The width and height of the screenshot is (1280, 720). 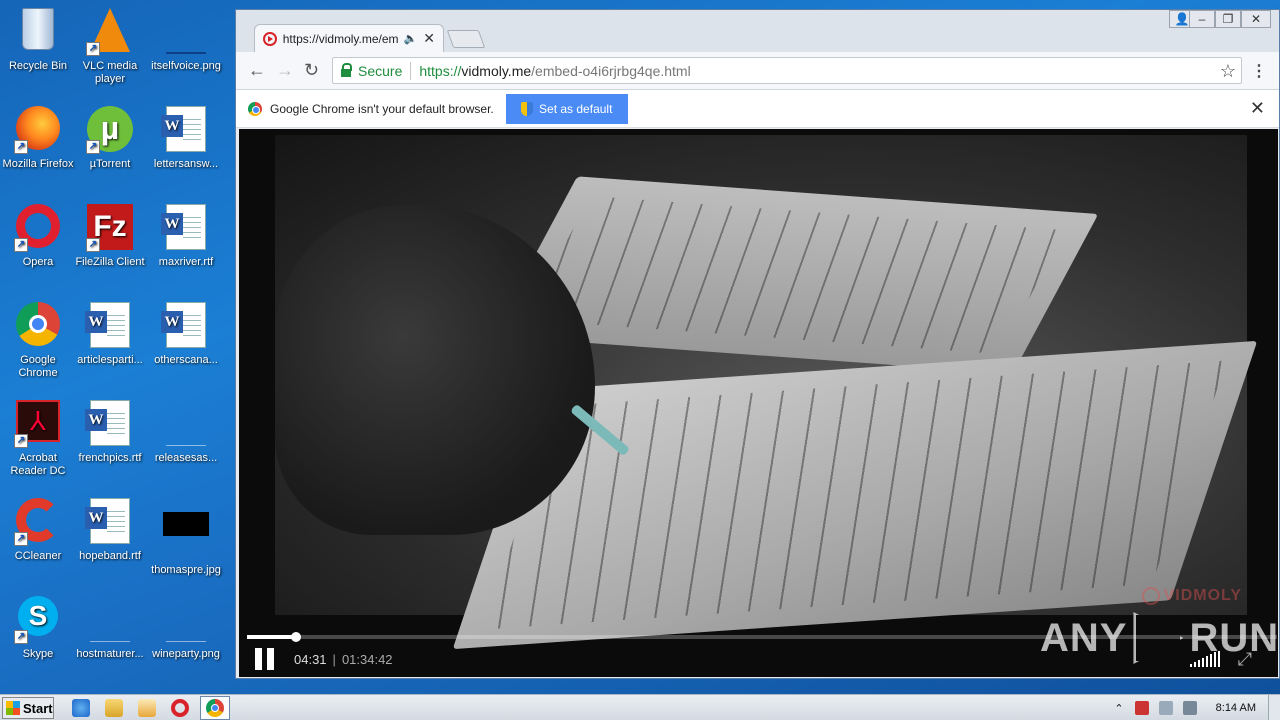 I want to click on set-as-default-label: Set as default, so click(x=576, y=108).